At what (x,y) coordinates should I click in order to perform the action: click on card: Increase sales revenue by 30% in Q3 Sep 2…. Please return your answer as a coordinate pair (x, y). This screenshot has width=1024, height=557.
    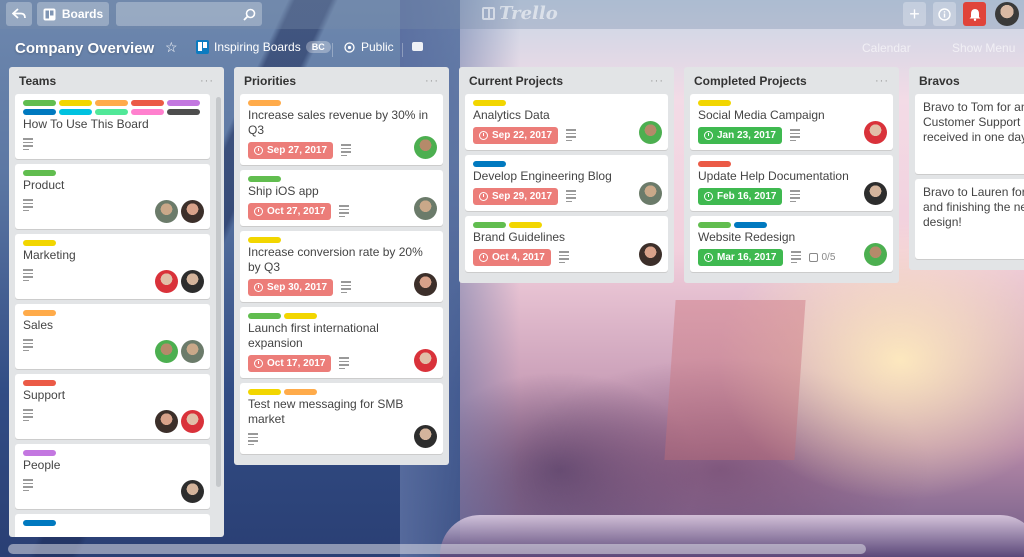
    Looking at the image, I should click on (341, 129).